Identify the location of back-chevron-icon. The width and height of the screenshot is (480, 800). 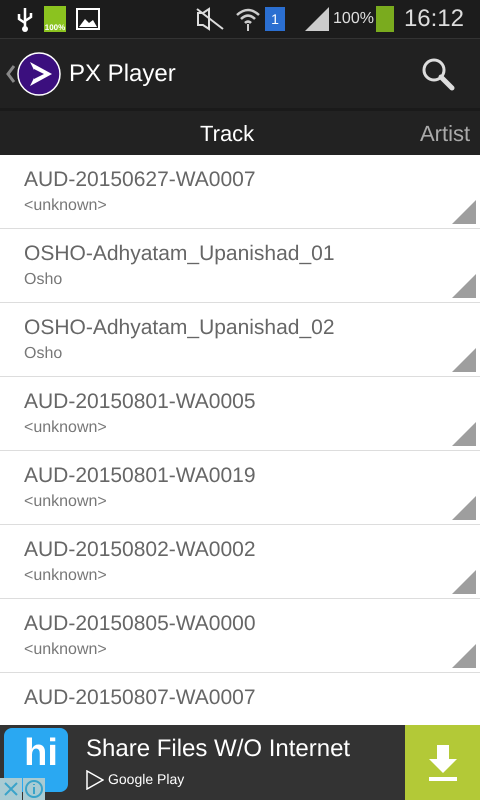
(10, 74).